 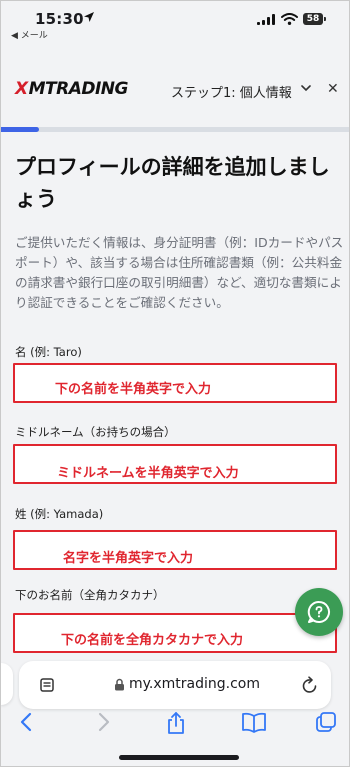 I want to click on reader-mode-icon, so click(x=47, y=685).